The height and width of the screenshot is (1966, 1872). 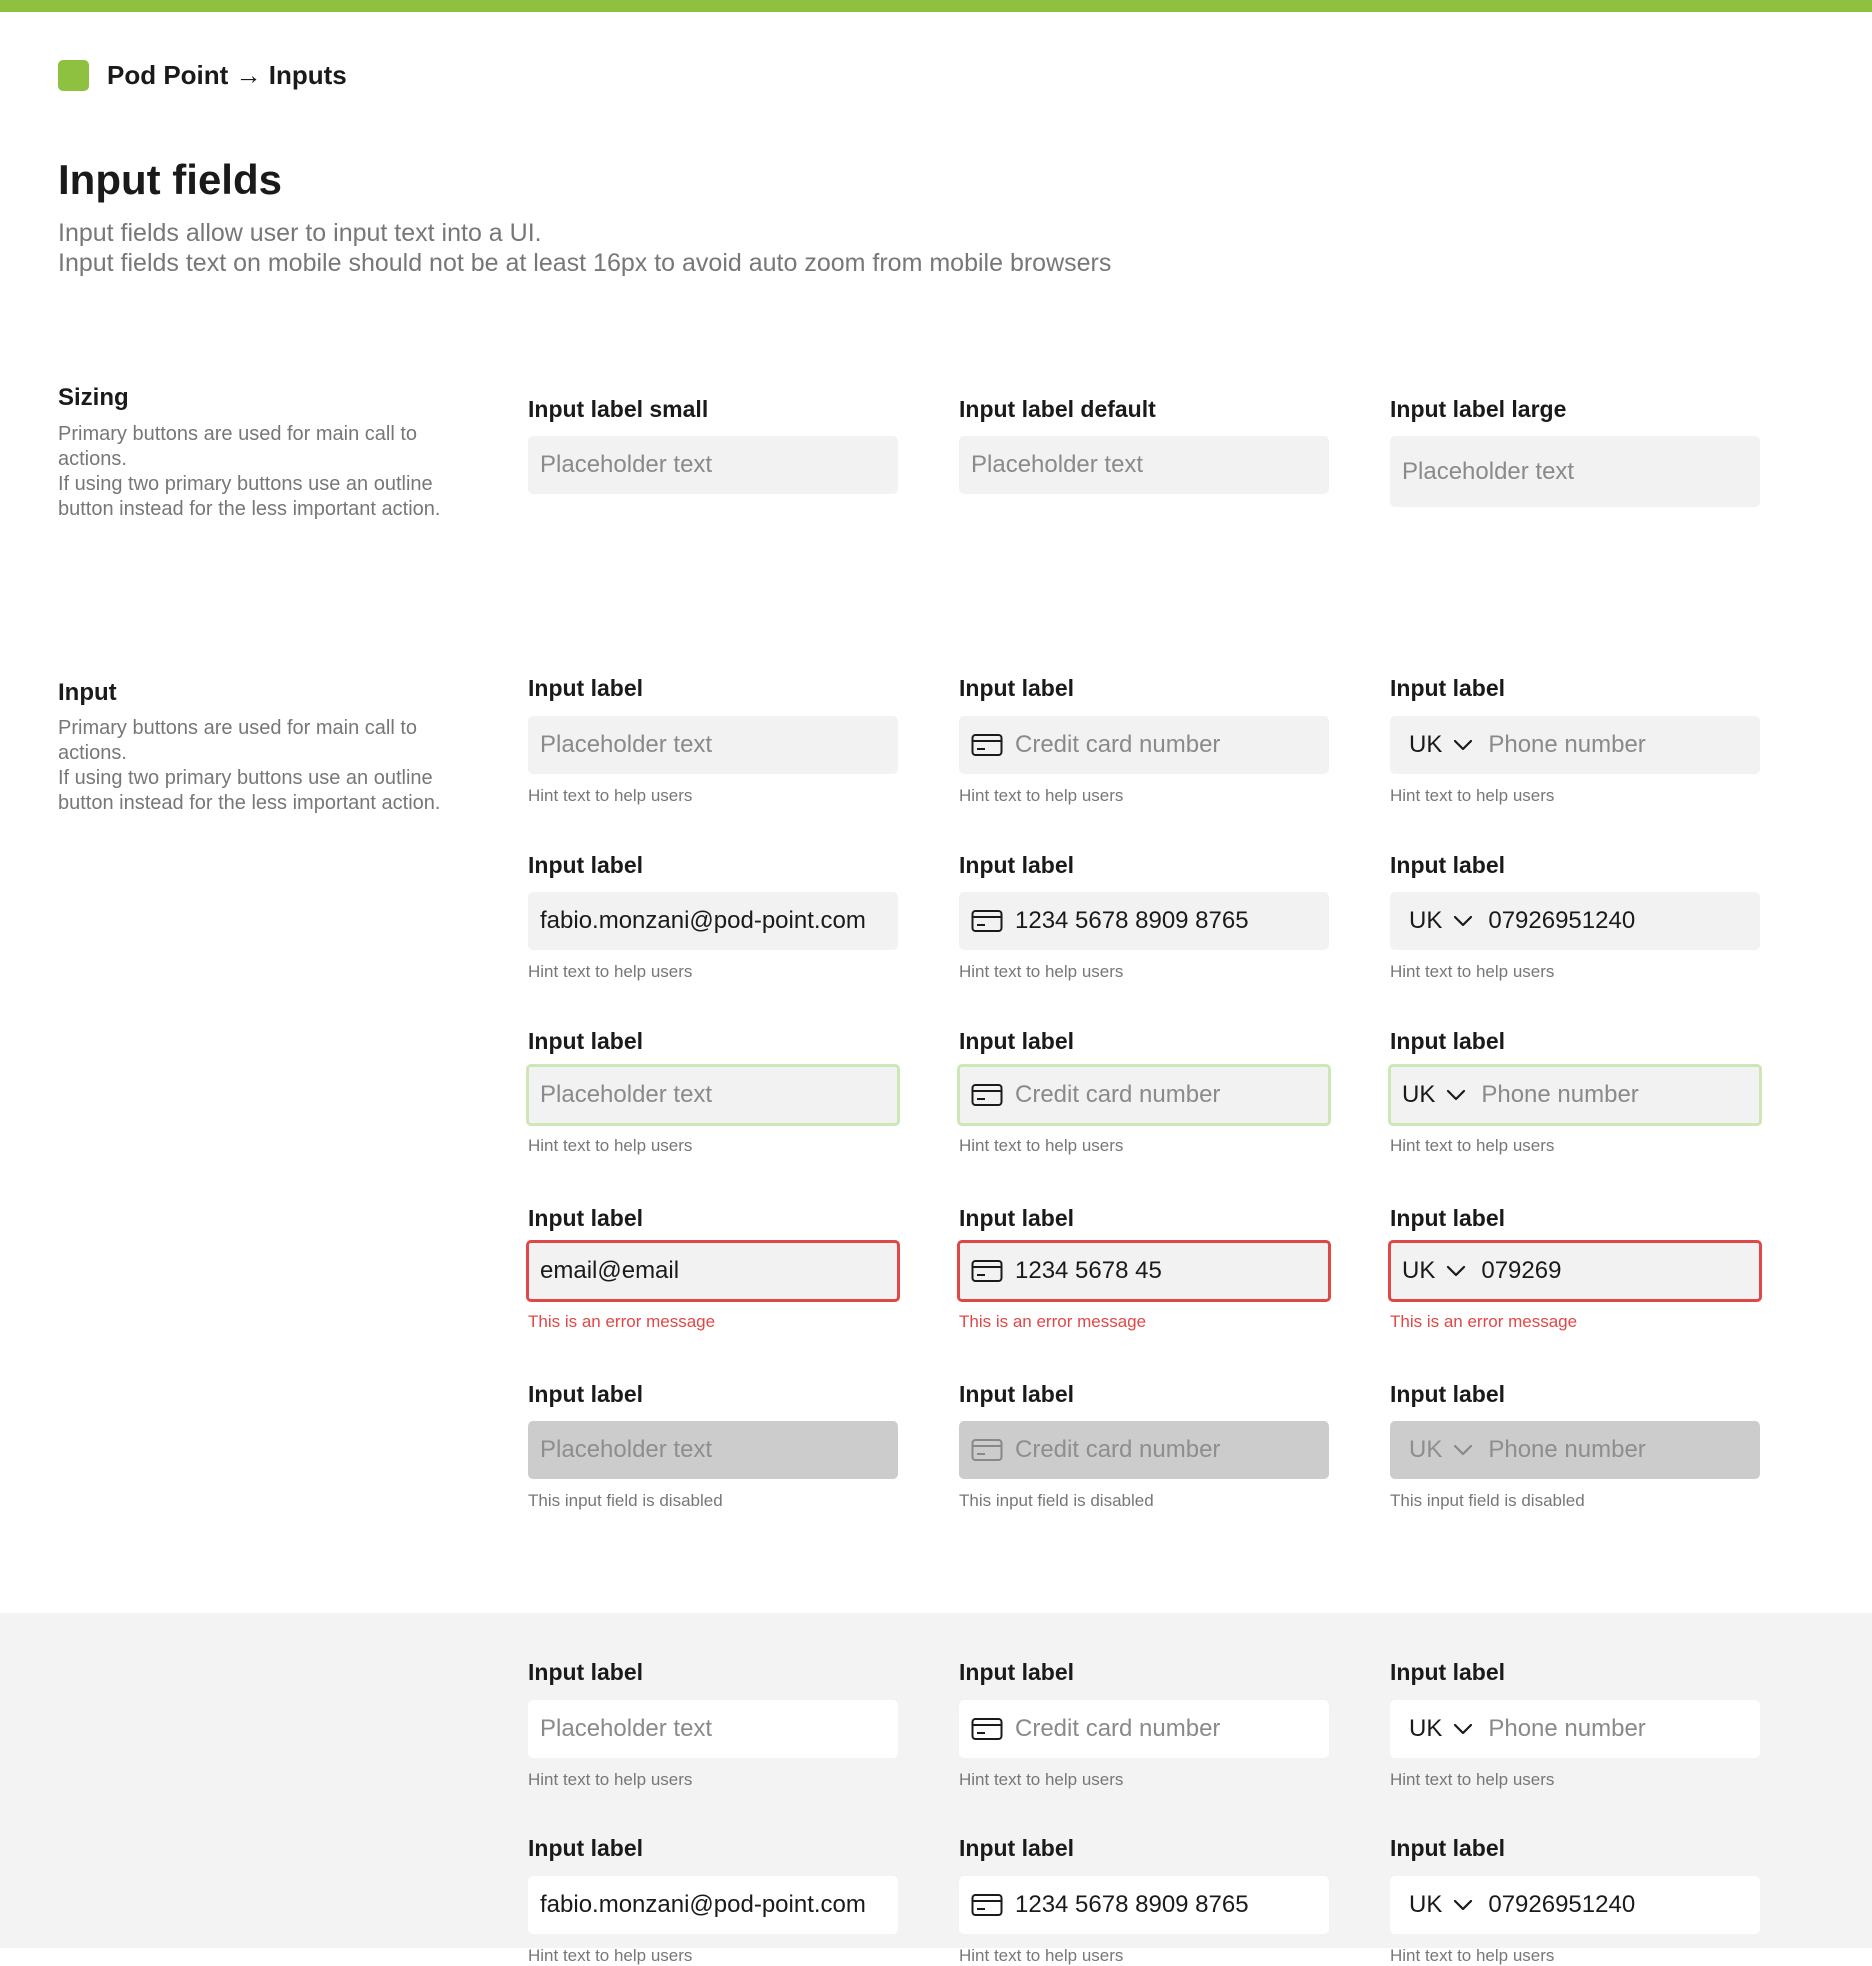 I want to click on email-input-focus: Placeholder text, so click(x=713, y=1095).